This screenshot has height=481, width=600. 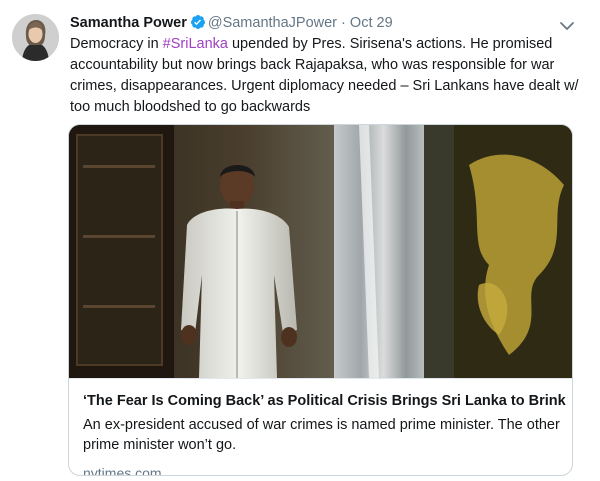 What do you see at coordinates (272, 23) in the screenshot?
I see `author-handle: @SamanthaJPower` at bounding box center [272, 23].